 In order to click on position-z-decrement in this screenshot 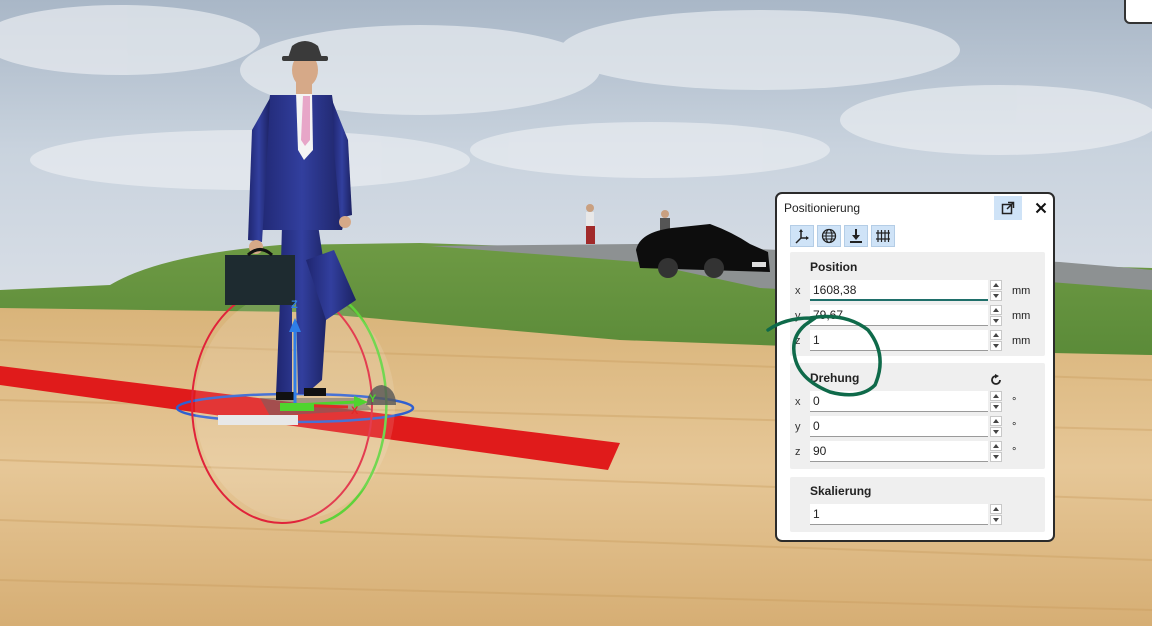, I will do `click(996, 346)`.